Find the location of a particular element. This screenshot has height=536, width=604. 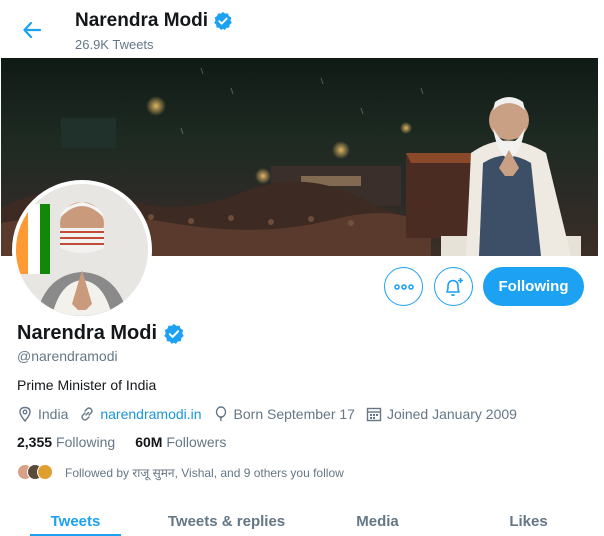

back-button is located at coordinates (32, 30).